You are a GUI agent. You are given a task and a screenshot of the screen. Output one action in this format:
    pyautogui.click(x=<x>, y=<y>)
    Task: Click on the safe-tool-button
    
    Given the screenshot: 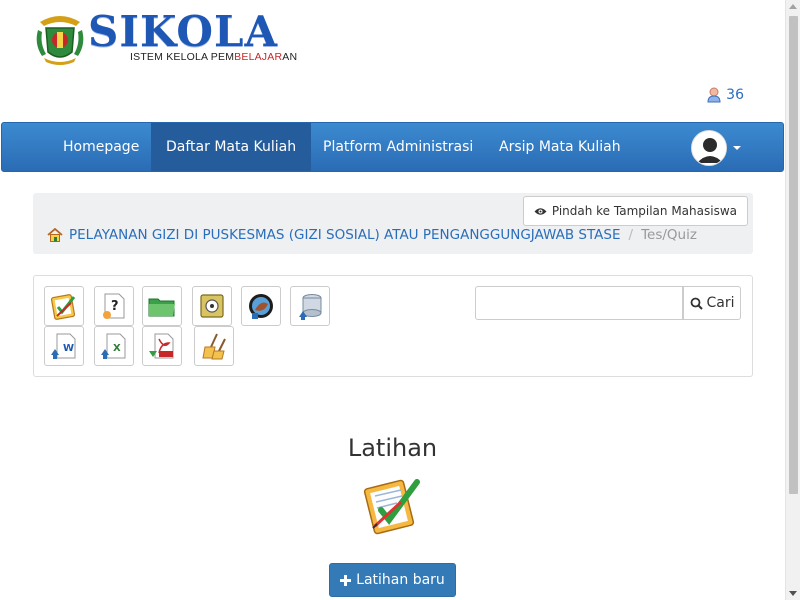 What is the action you would take?
    pyautogui.click(x=212, y=306)
    